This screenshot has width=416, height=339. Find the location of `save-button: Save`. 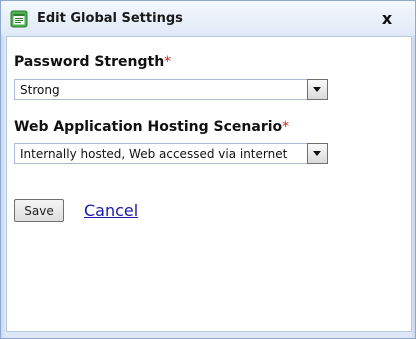

save-button: Save is located at coordinates (39, 210).